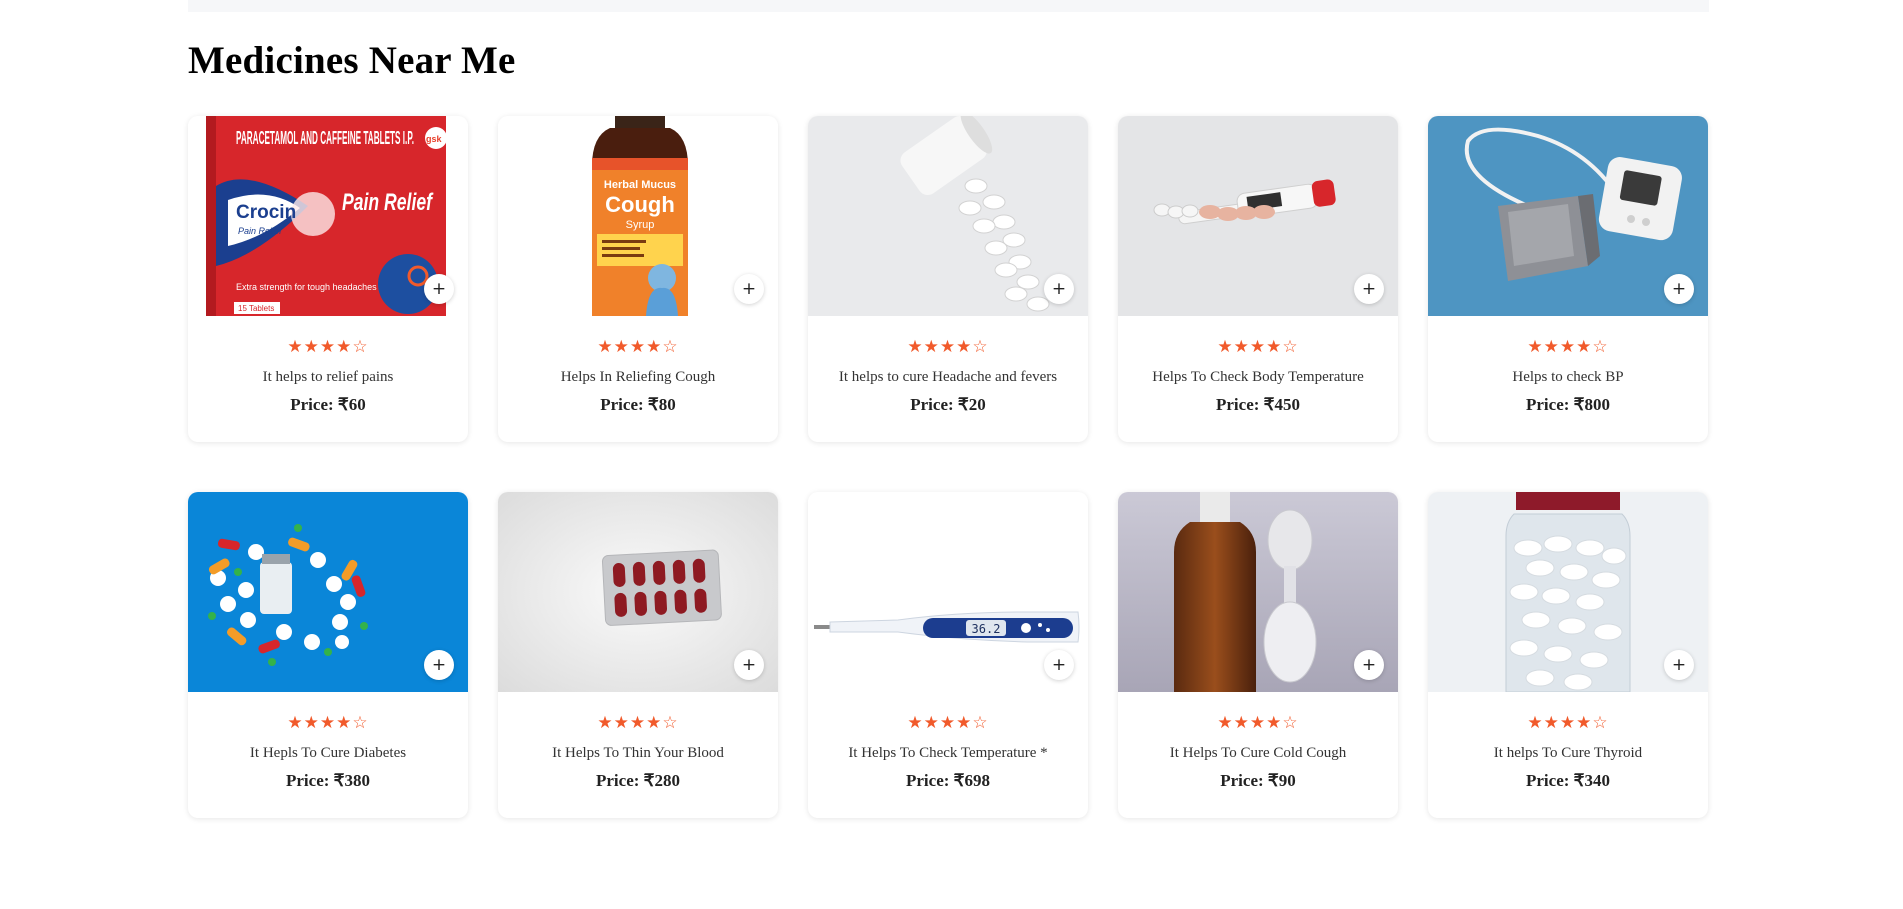 The height and width of the screenshot is (909, 1903). What do you see at coordinates (638, 377) in the screenshot?
I see `product-description: Helps In Reliefing Cough` at bounding box center [638, 377].